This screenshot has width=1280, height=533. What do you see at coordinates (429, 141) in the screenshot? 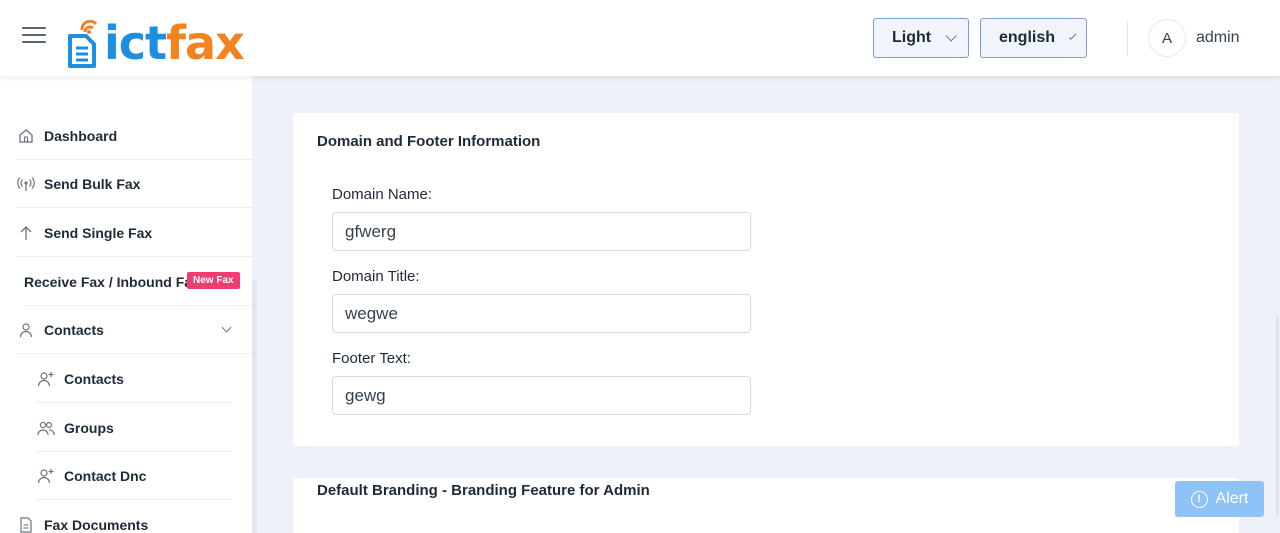
I see `section-title: Domain and Footer Information` at bounding box center [429, 141].